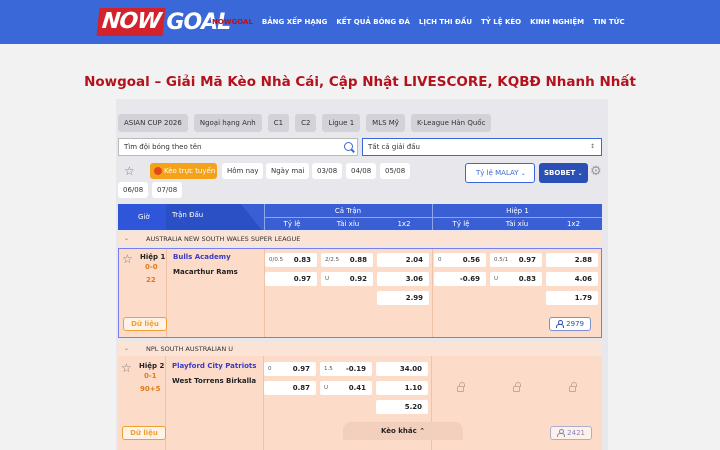 This screenshot has height=450, width=720. I want to click on odds-format-select: Tỷ lệ MALAY ⌄, so click(500, 173).